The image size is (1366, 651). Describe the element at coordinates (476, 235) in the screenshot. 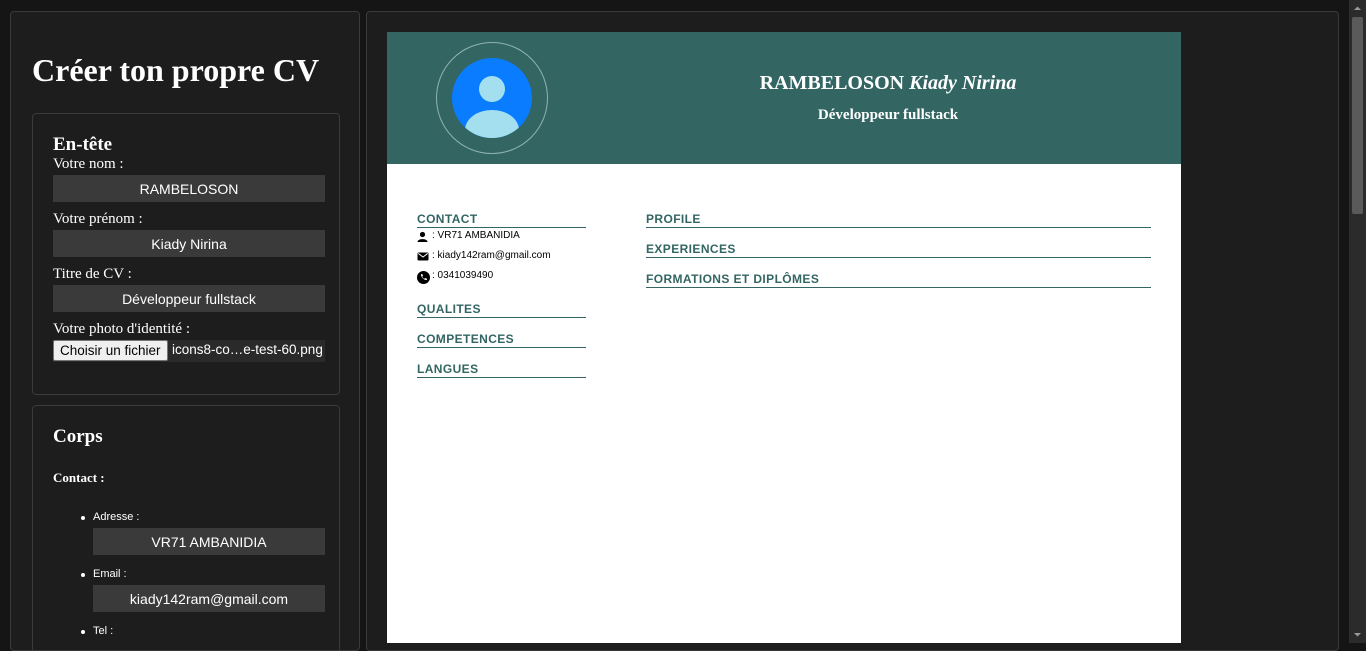

I see `cv-address-text: : VR71 AMBANIDIA` at that location.